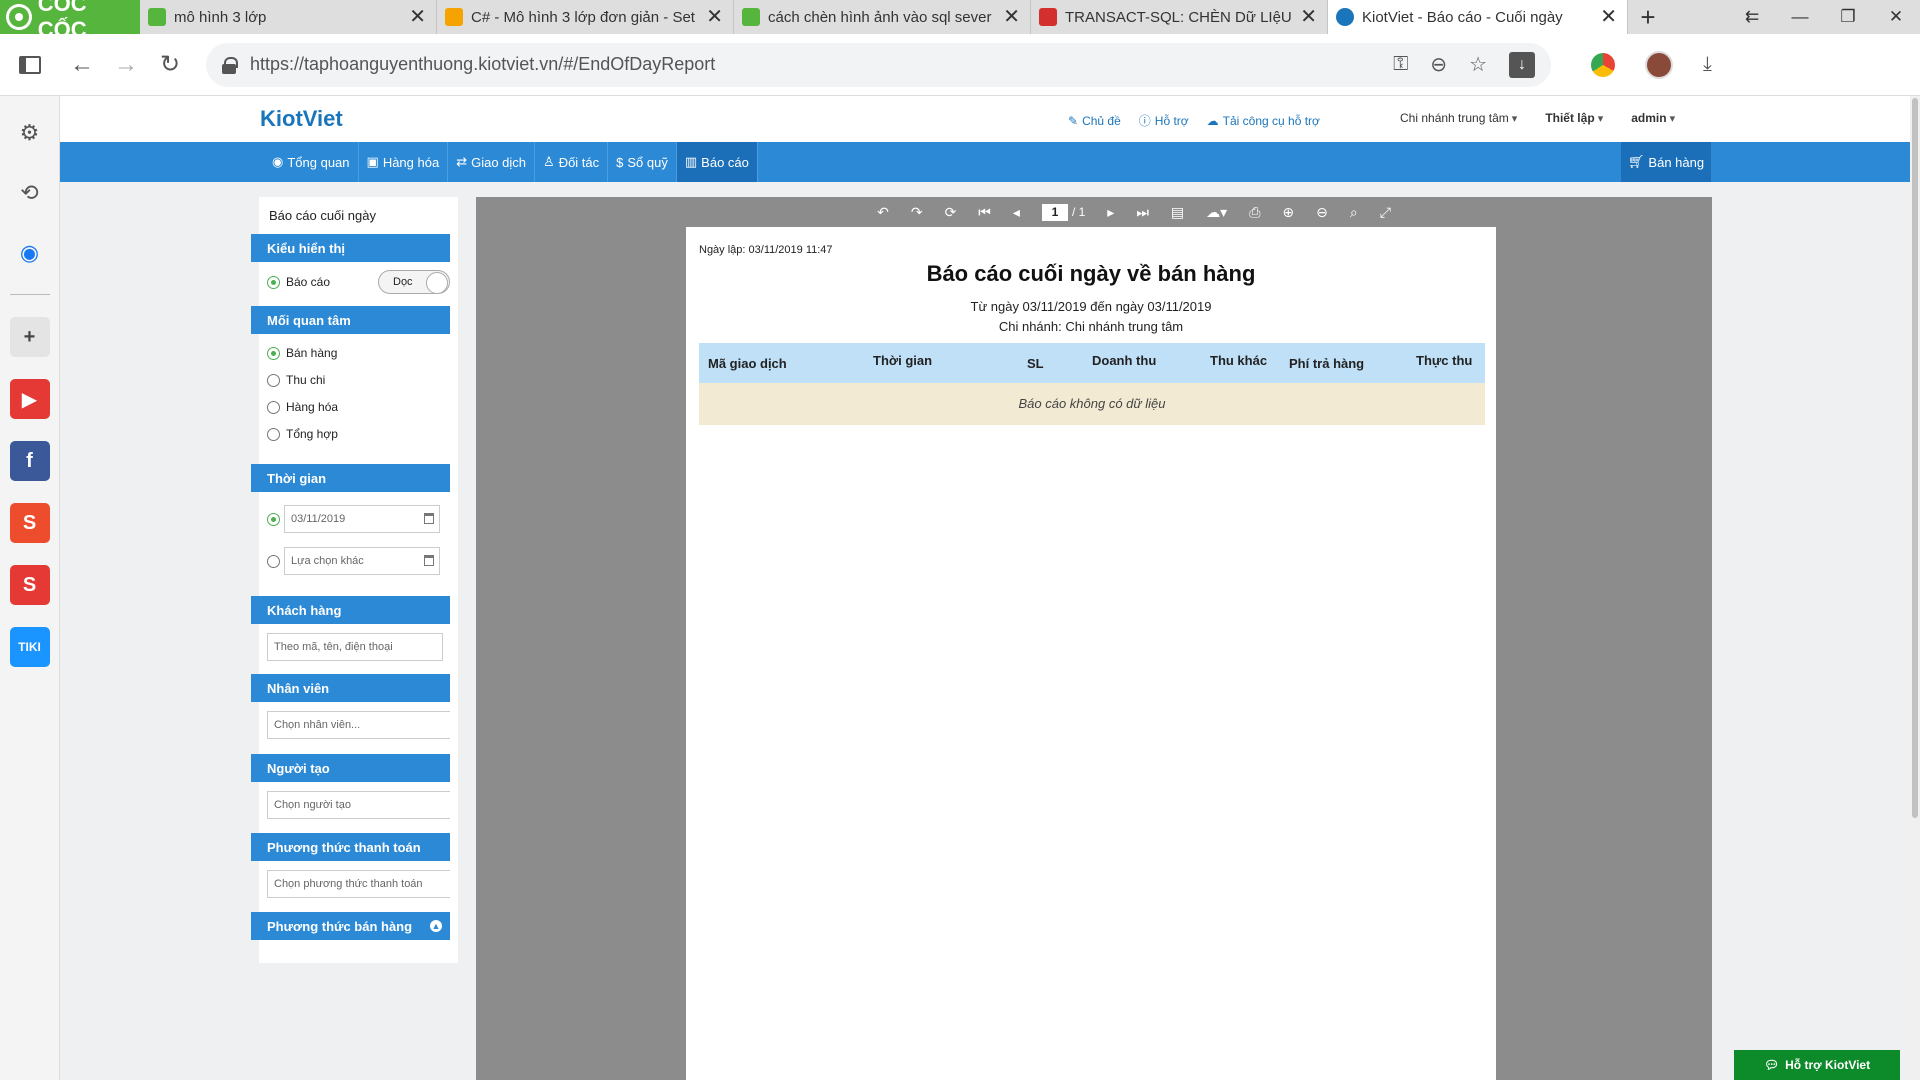  What do you see at coordinates (1800, 17) in the screenshot?
I see `minimize-button: —` at bounding box center [1800, 17].